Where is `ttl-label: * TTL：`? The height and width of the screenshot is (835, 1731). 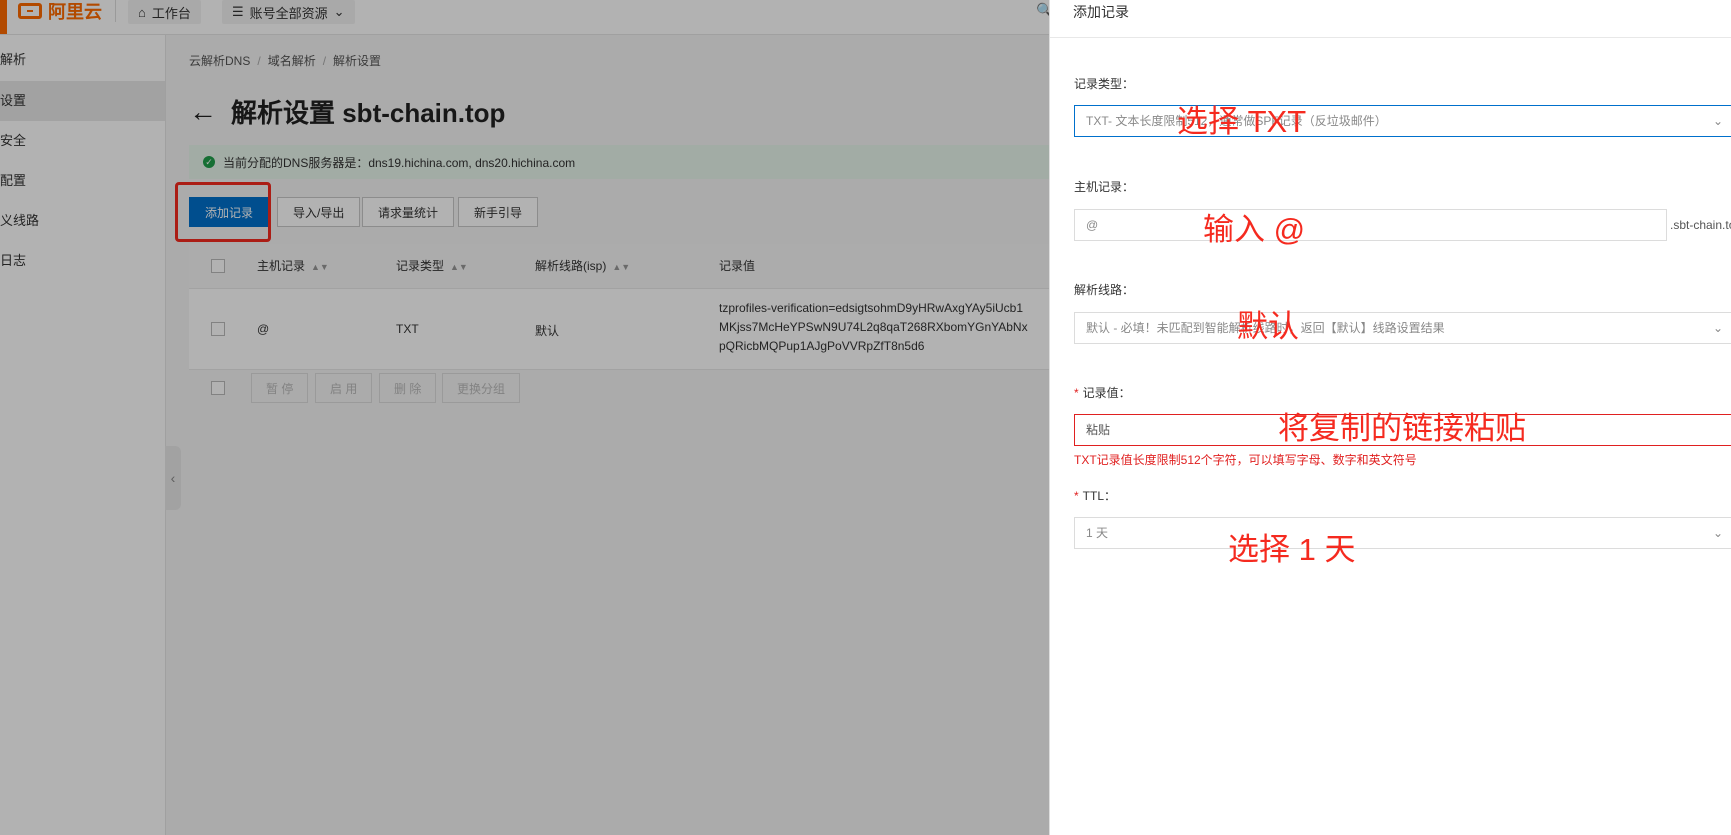 ttl-label: * TTL： is located at coordinates (1095, 495).